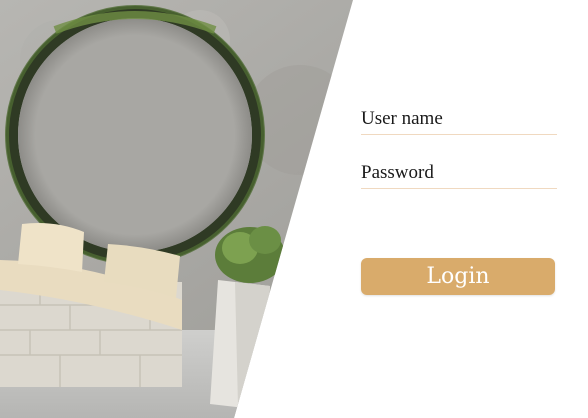 Image resolution: width=588 pixels, height=418 pixels. Describe the element at coordinates (458, 276) in the screenshot. I see `login-button: Login` at that location.